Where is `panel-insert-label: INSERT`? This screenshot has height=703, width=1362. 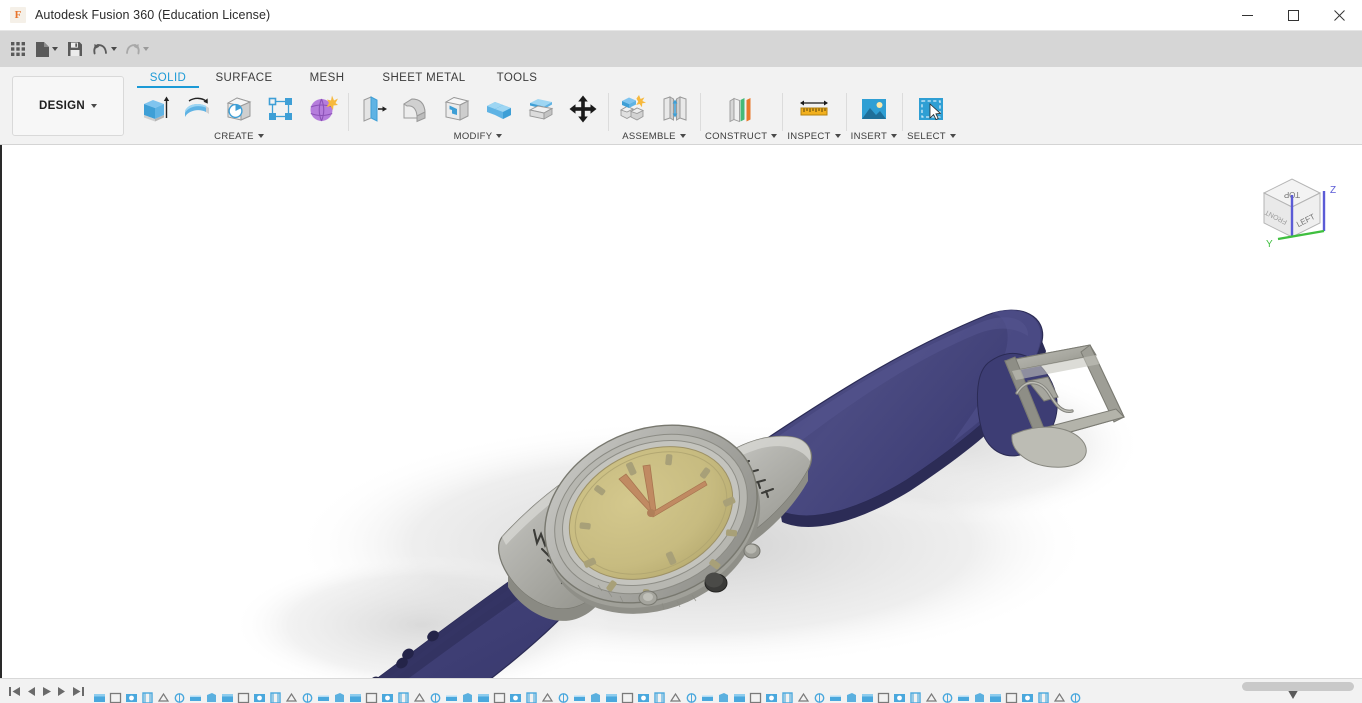 panel-insert-label: INSERT is located at coordinates (874, 136).